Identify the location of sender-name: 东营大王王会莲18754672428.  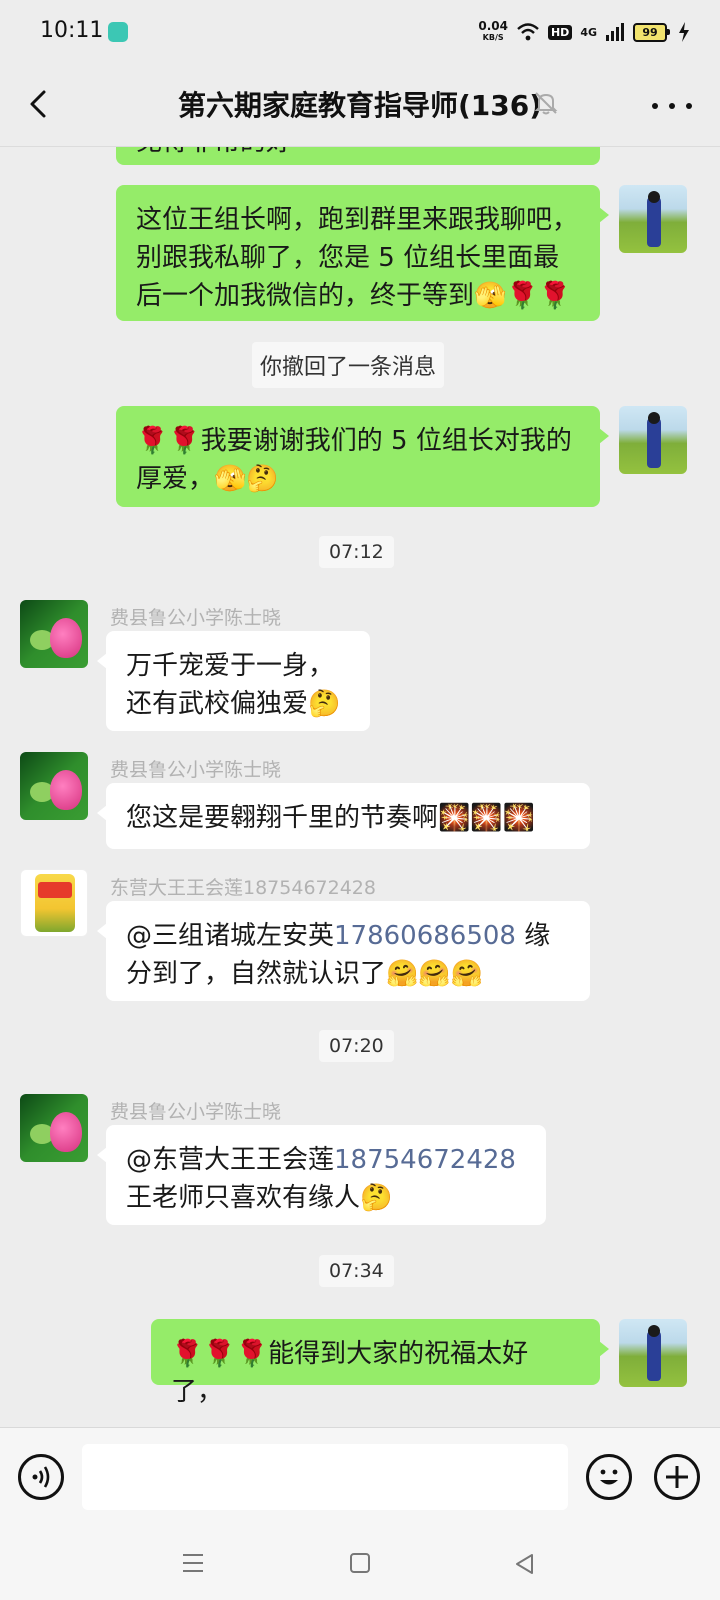
(243, 888).